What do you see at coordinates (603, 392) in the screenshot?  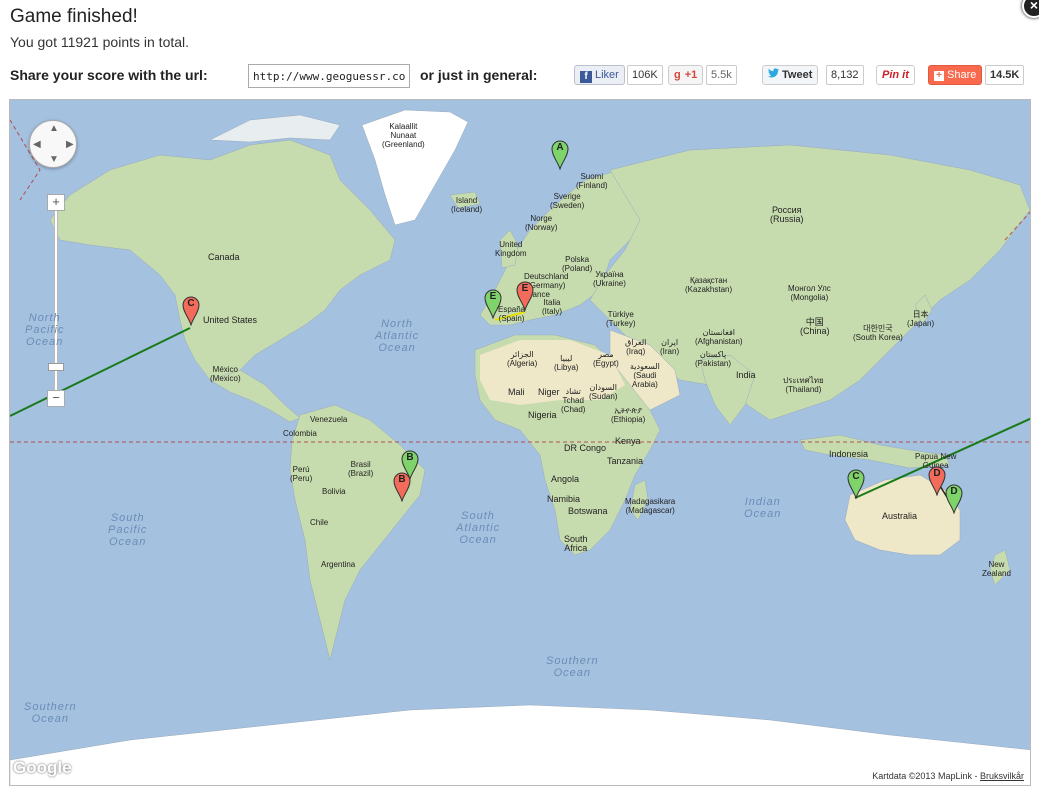 I see `label-sudan: السودان (Sudan)` at bounding box center [603, 392].